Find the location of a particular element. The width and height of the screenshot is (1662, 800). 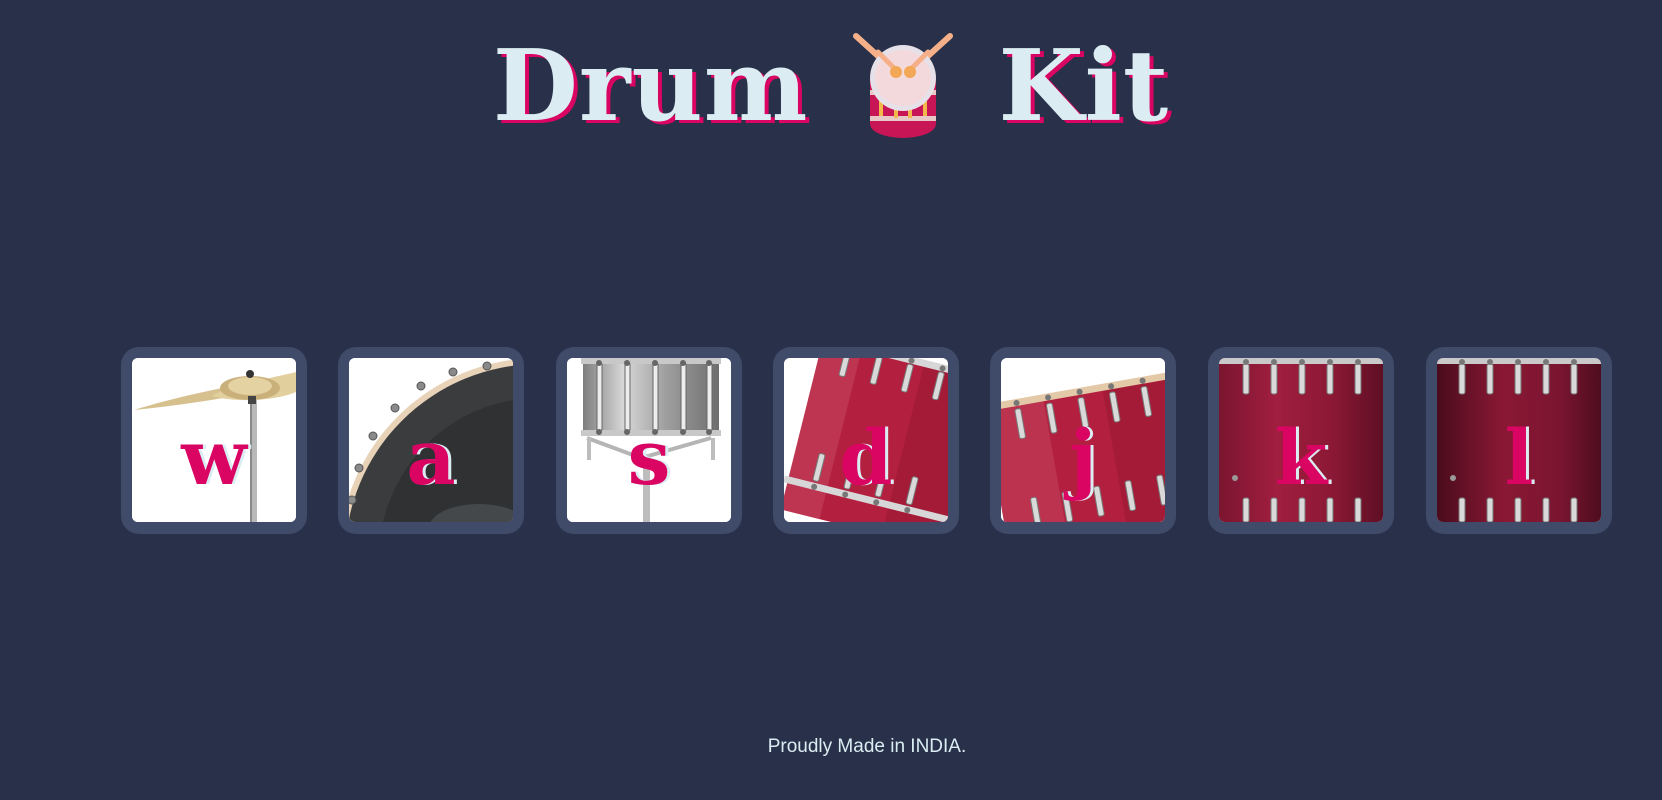

drum-key-a: a is located at coordinates (431, 440).